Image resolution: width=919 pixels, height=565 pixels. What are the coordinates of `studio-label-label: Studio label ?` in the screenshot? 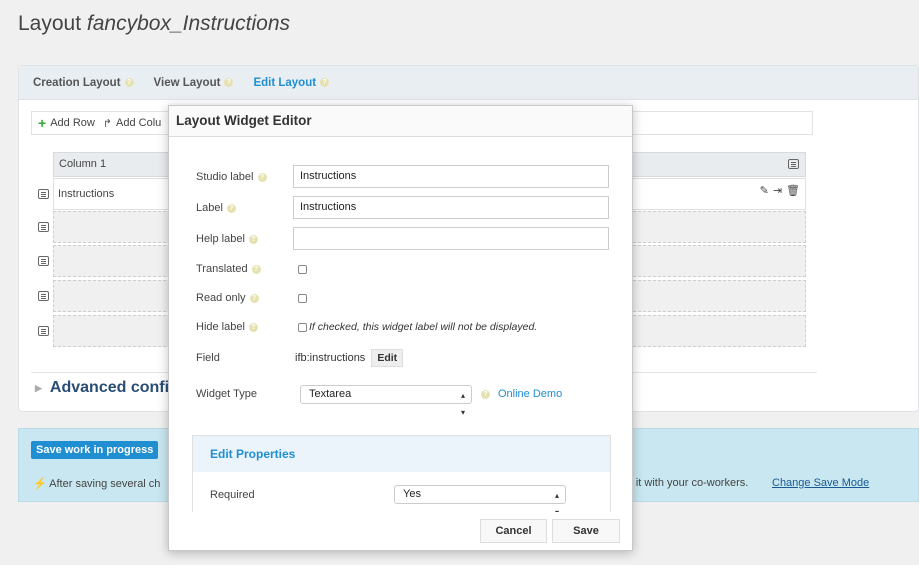 It's located at (231, 177).